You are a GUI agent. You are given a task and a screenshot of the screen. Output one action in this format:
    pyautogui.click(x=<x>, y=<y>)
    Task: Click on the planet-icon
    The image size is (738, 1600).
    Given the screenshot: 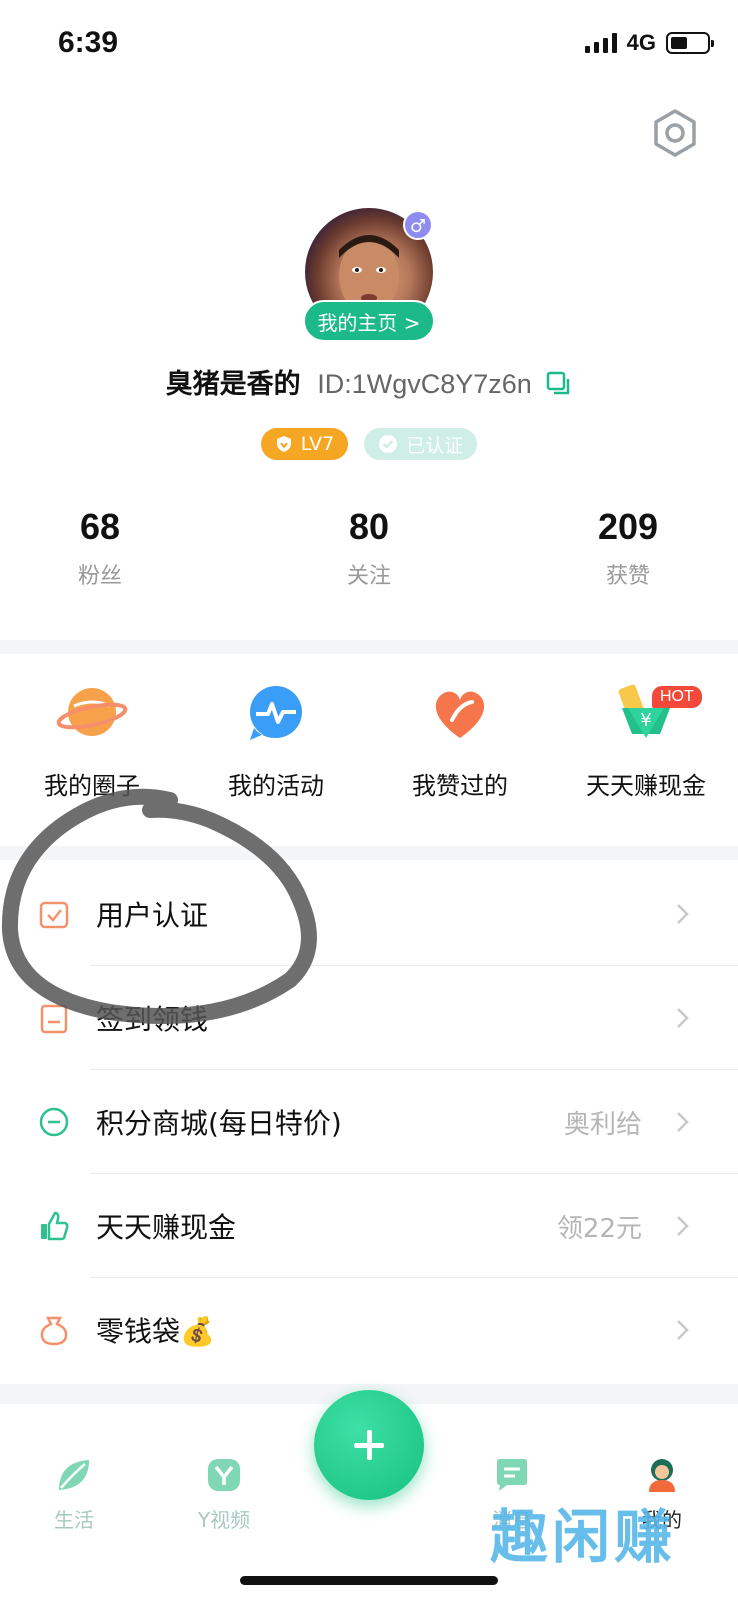 What is the action you would take?
    pyautogui.click(x=92, y=712)
    